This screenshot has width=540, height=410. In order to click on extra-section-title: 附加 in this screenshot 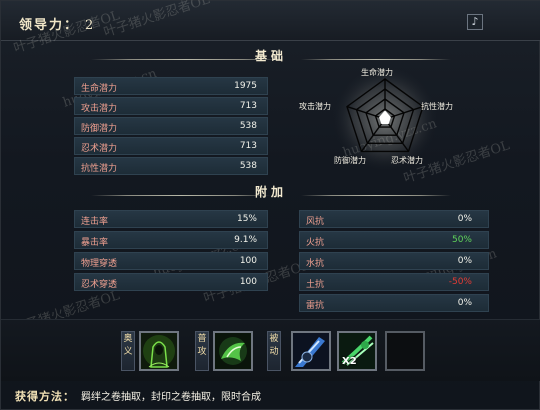, I will do `click(270, 192)`.